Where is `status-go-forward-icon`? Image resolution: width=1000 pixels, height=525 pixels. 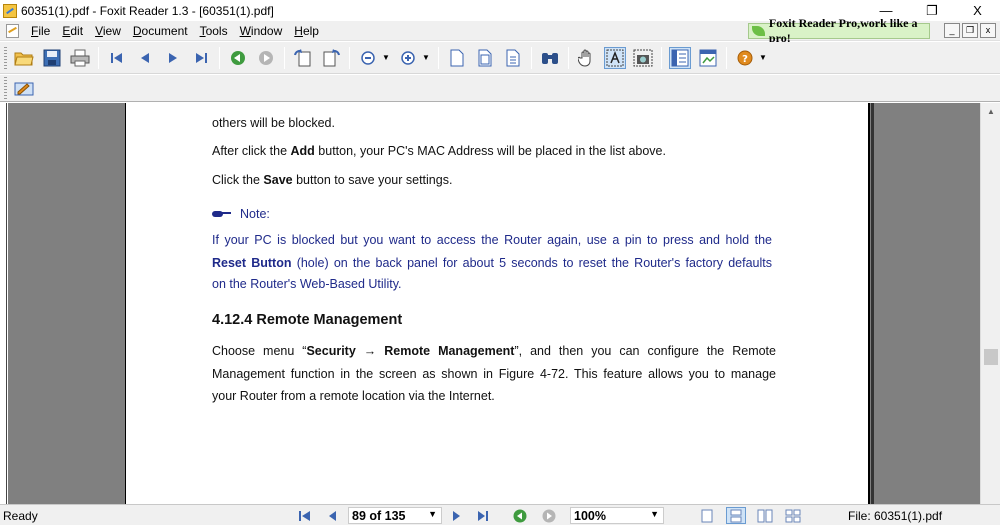
status-go-forward-icon is located at coordinates (549, 515).